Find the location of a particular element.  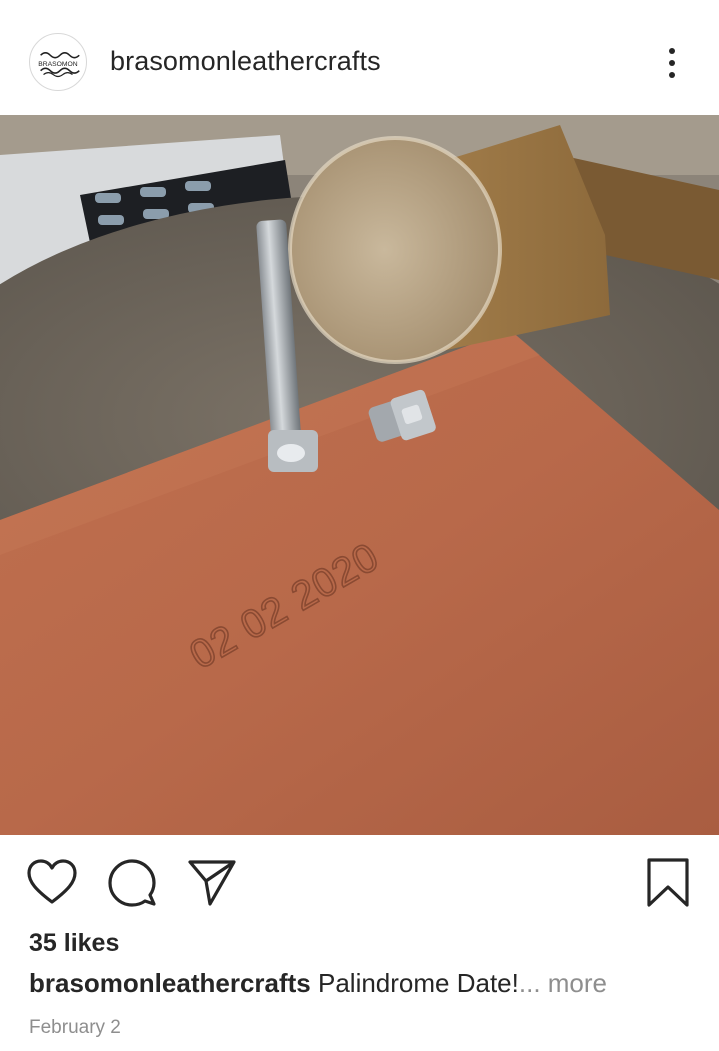

caption-text: Palindrome Date! is located at coordinates (414, 983).